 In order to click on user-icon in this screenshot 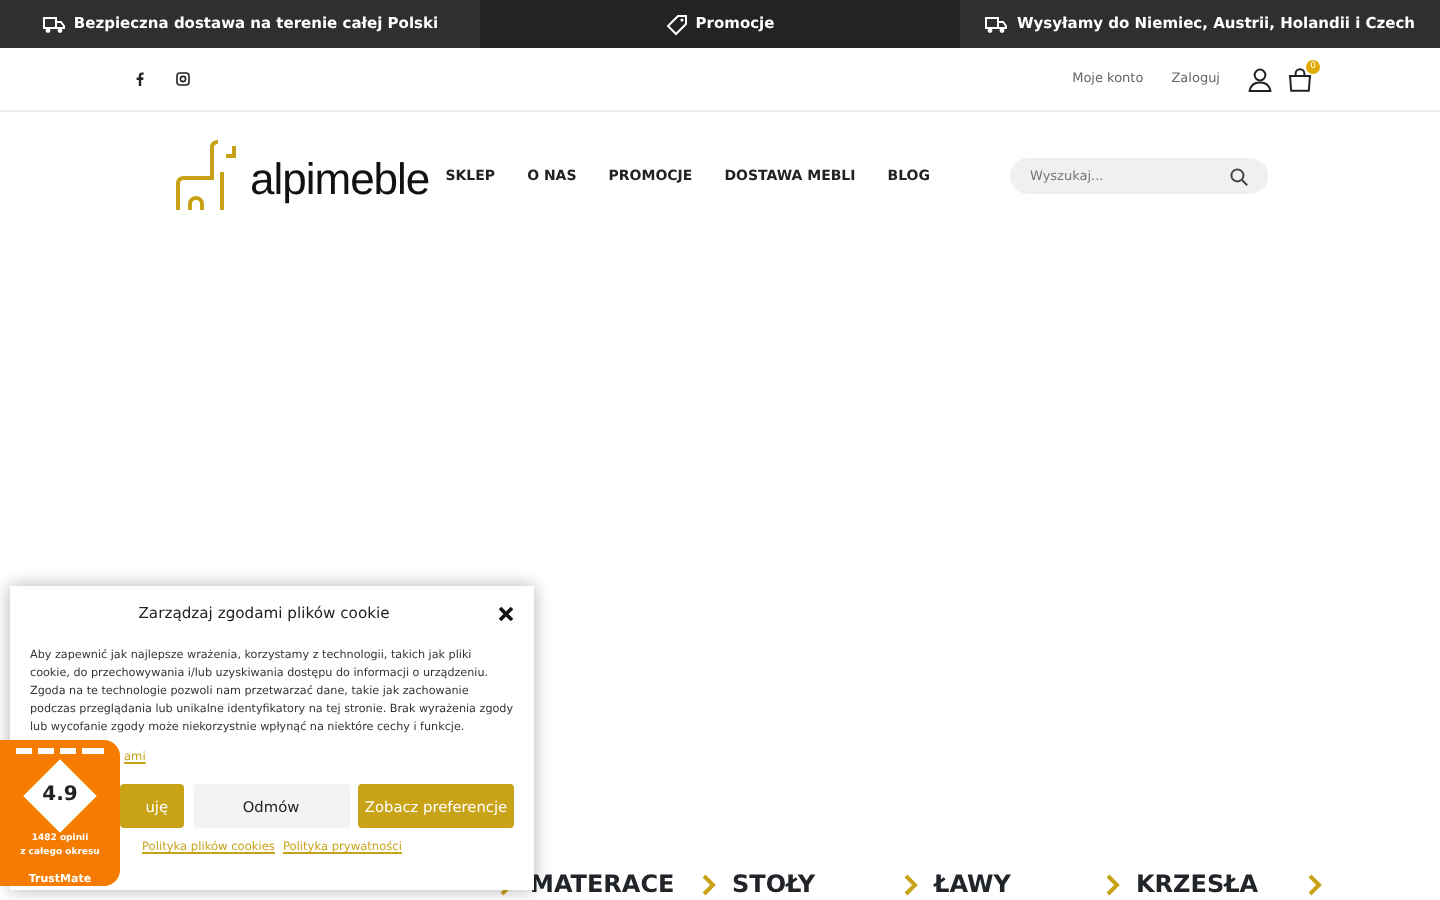, I will do `click(1260, 79)`.